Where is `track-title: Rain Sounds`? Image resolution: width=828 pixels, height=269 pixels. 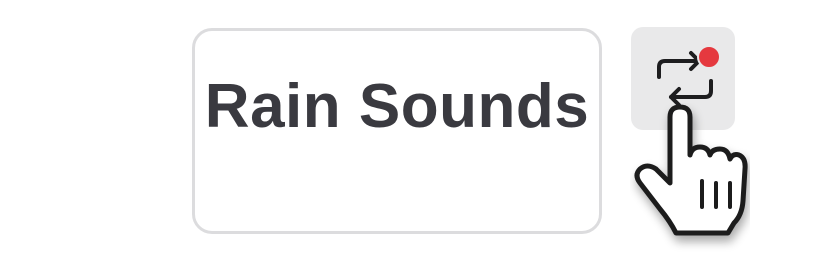
track-title: Rain Sounds is located at coordinates (397, 106).